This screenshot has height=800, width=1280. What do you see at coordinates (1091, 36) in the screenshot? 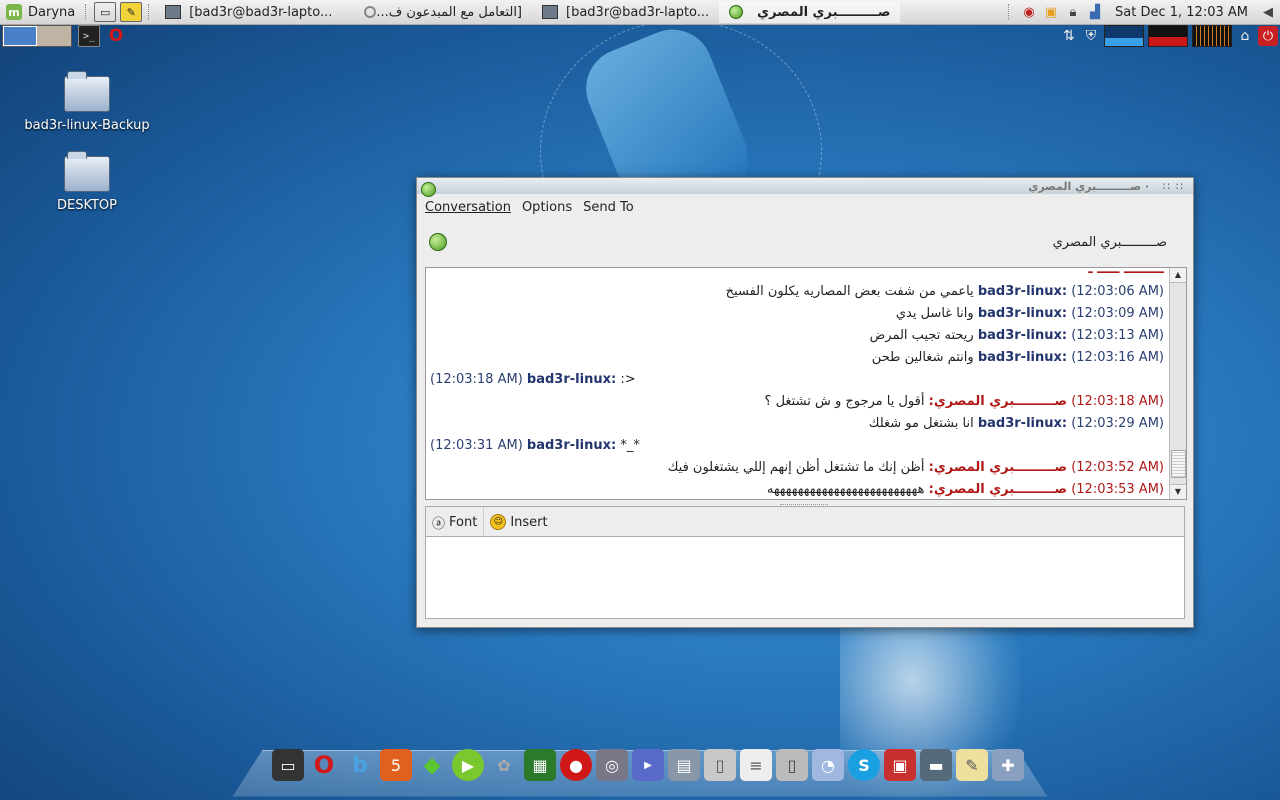
I see `shield-icon: ⛨` at bounding box center [1091, 36].